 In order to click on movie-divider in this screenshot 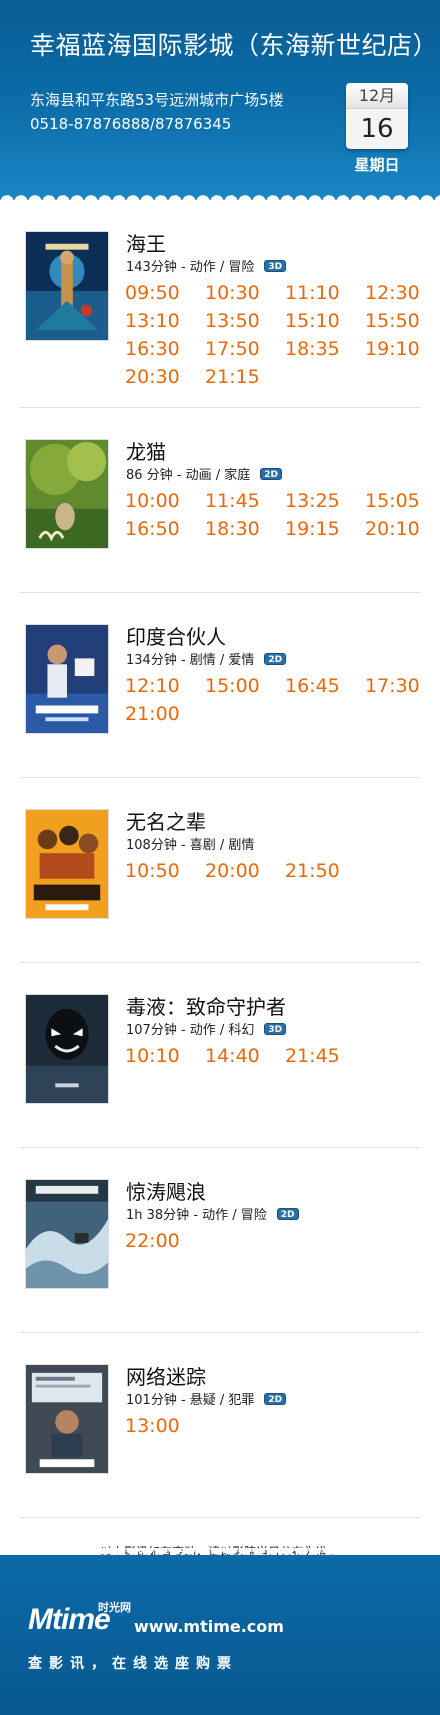, I will do `click(220, 1517)`.